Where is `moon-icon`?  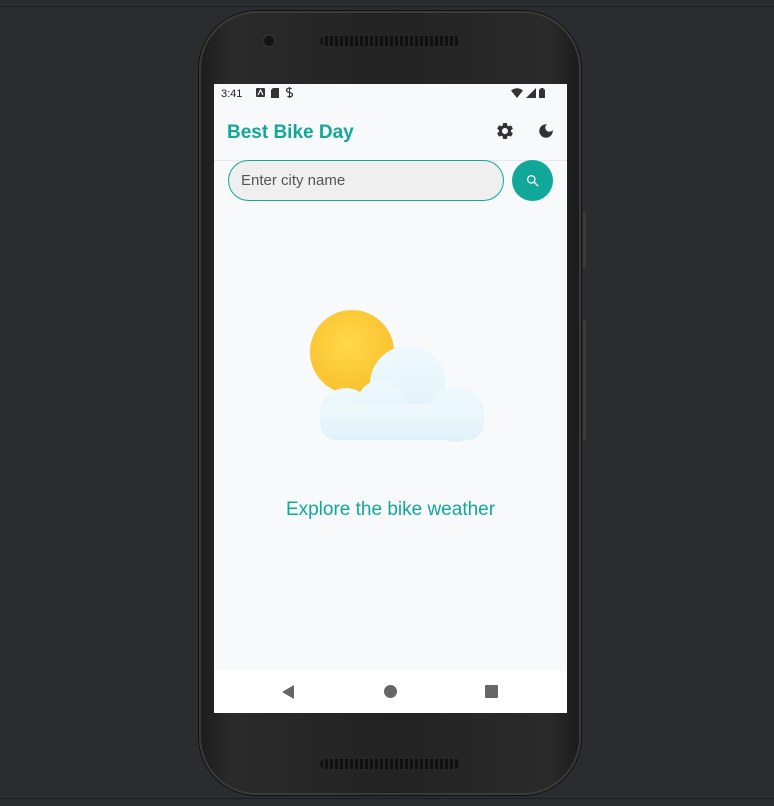
moon-icon is located at coordinates (546, 131).